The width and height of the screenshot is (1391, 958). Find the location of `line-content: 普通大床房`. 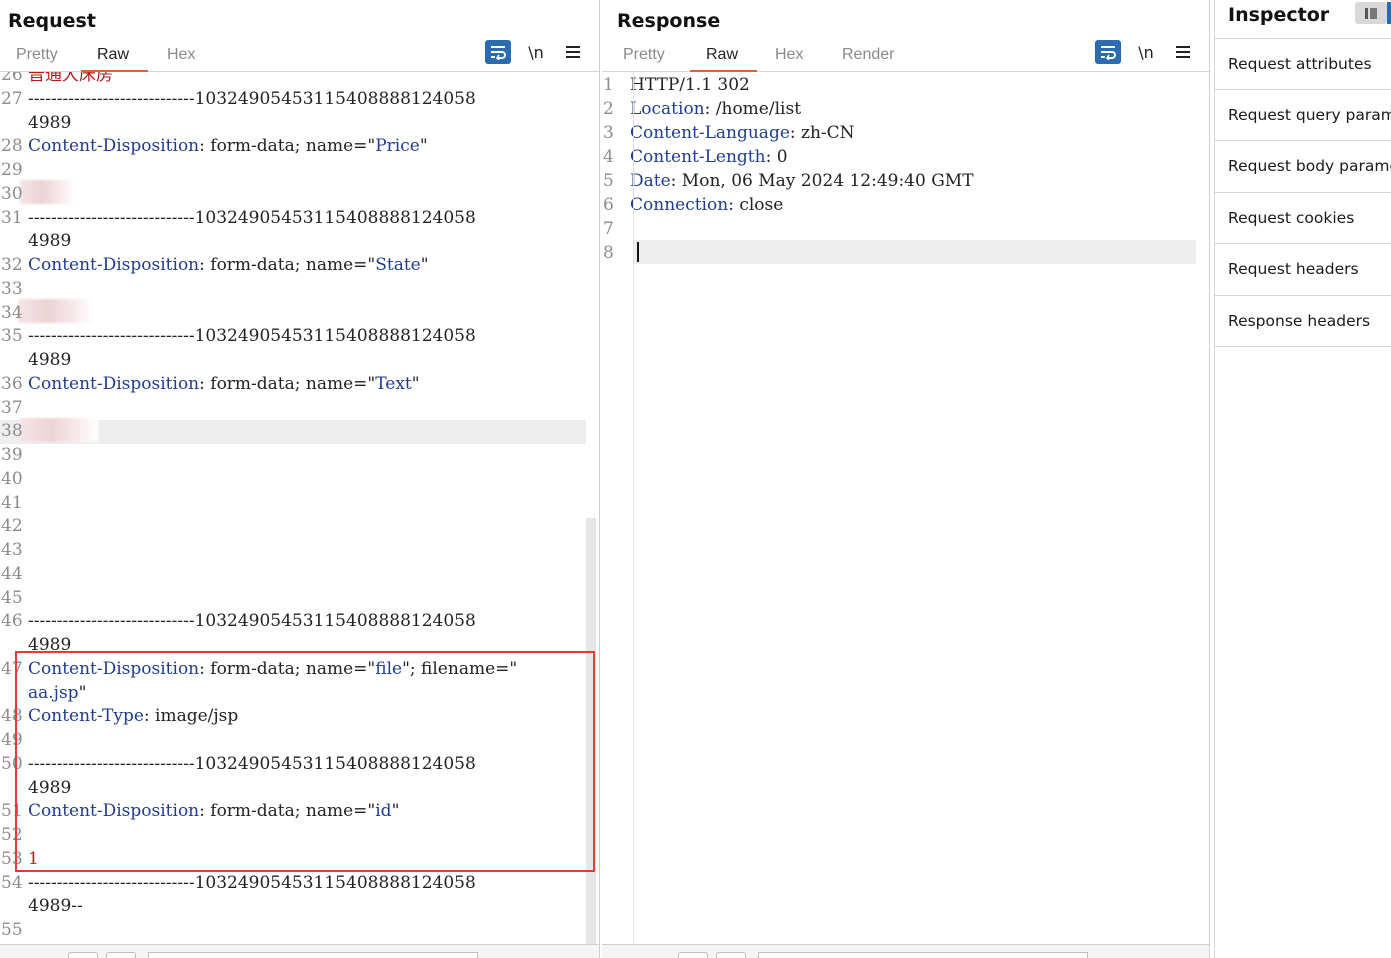

line-content: 普通大床房 is located at coordinates (70, 79).